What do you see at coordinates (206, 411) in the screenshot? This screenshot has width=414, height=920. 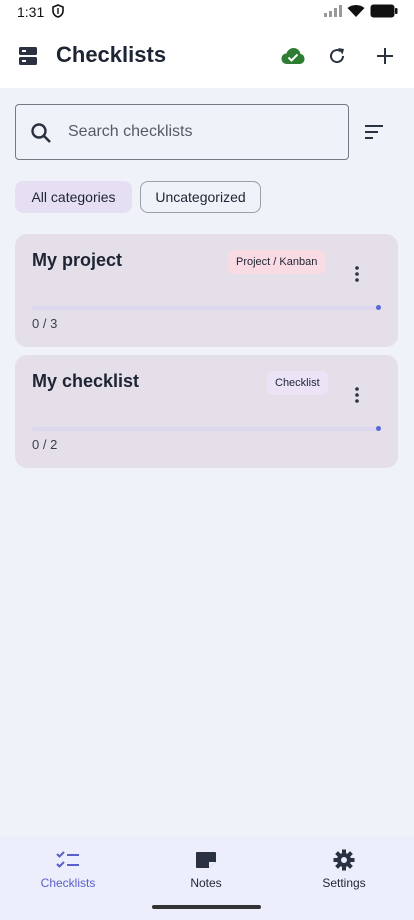 I see `checklist-card: My checklist Checklist 0 / 2` at bounding box center [206, 411].